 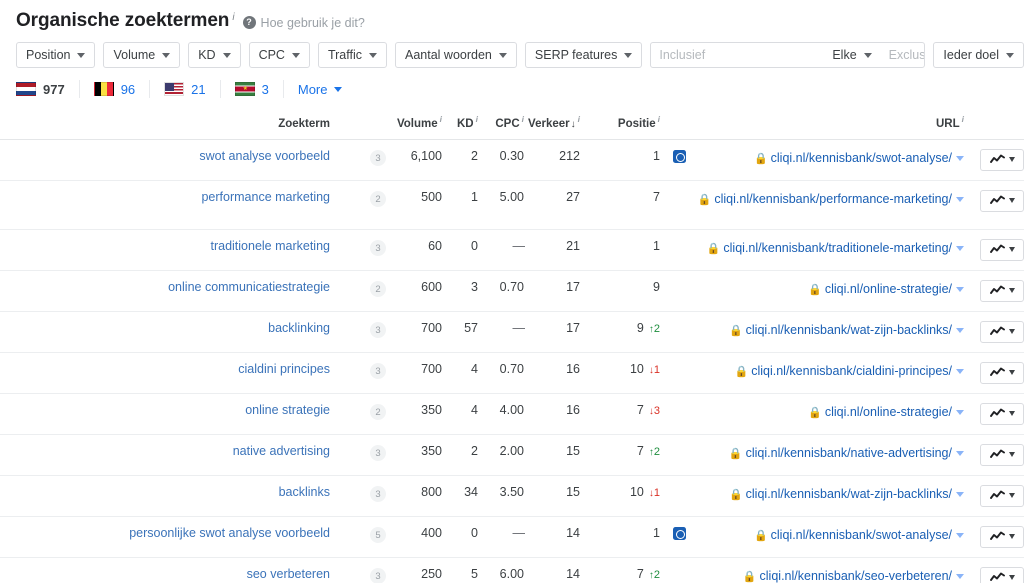 I want to click on keyword-link: cialdini principes, so click(x=284, y=369).